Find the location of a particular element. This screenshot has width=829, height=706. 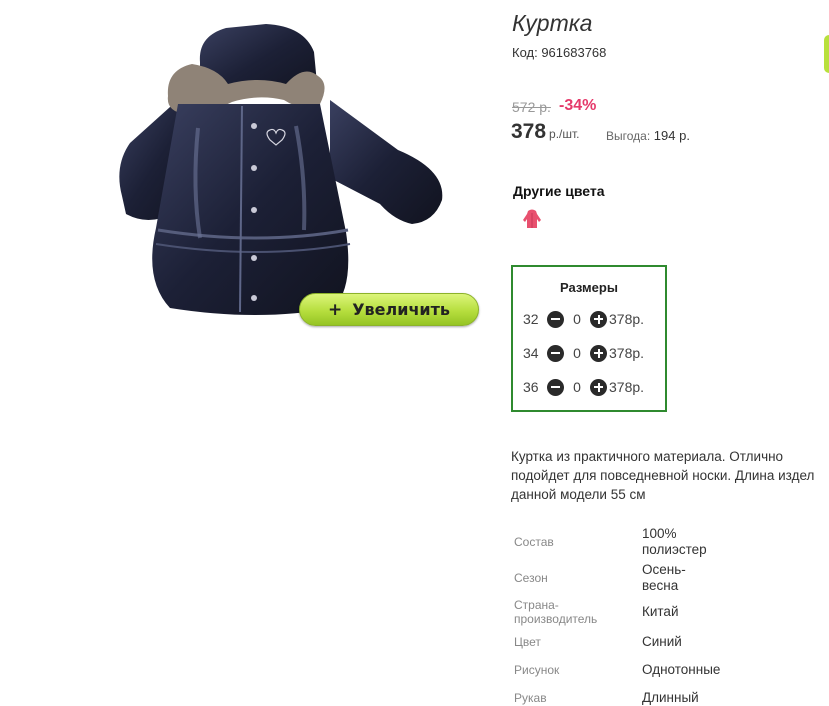

old-price: 572 р. is located at coordinates (531, 107).